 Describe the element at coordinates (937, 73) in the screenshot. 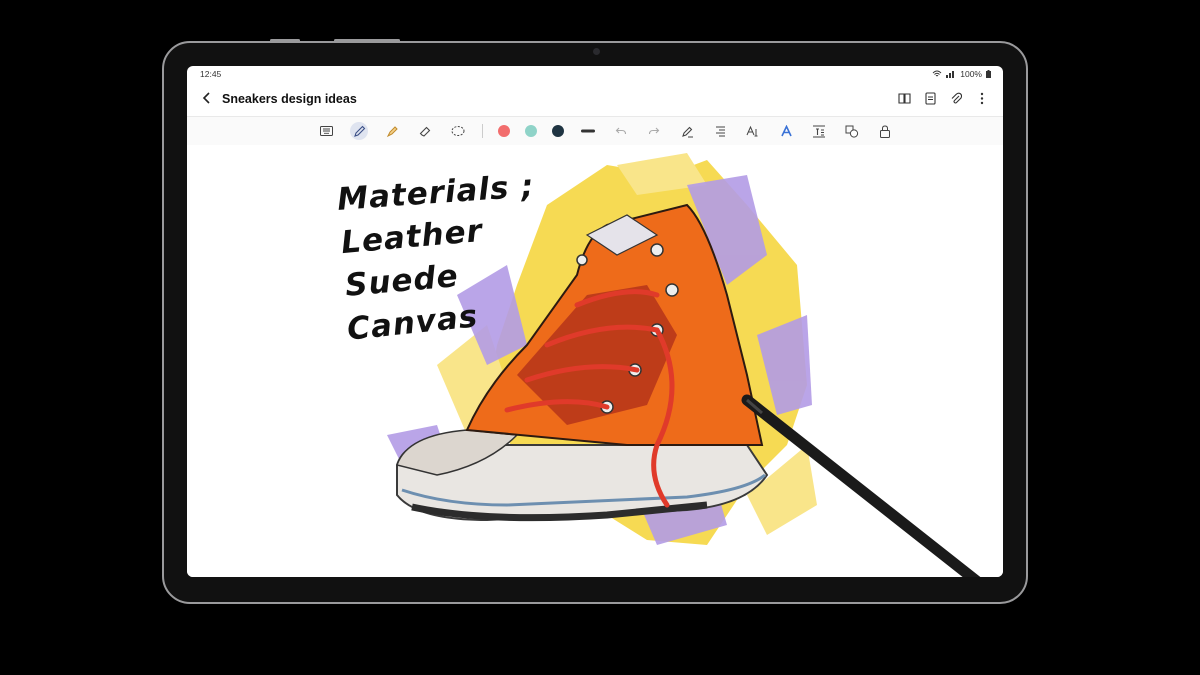

I see `wifi-icon` at that location.